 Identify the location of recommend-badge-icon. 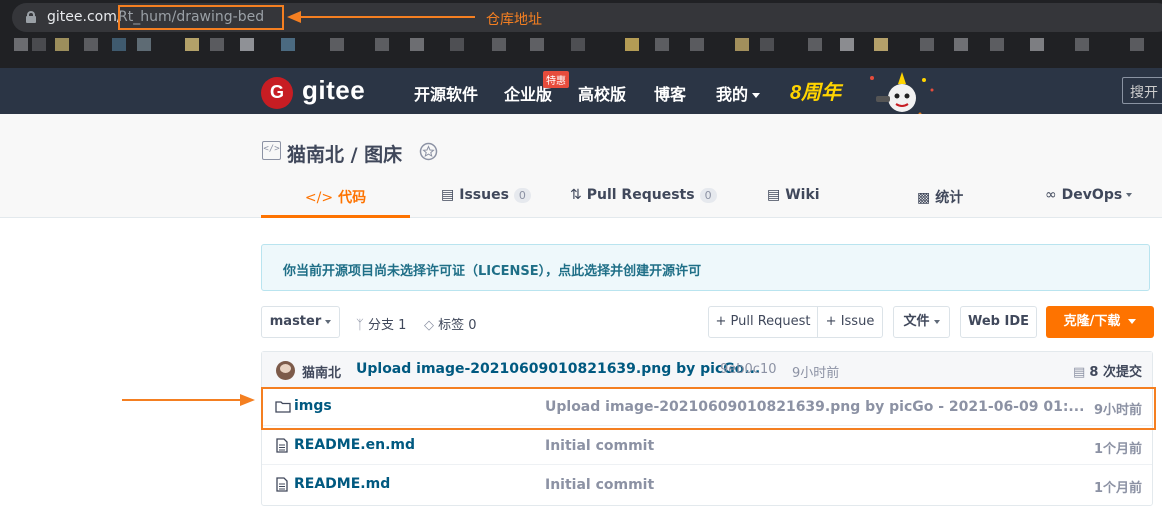
(428, 151).